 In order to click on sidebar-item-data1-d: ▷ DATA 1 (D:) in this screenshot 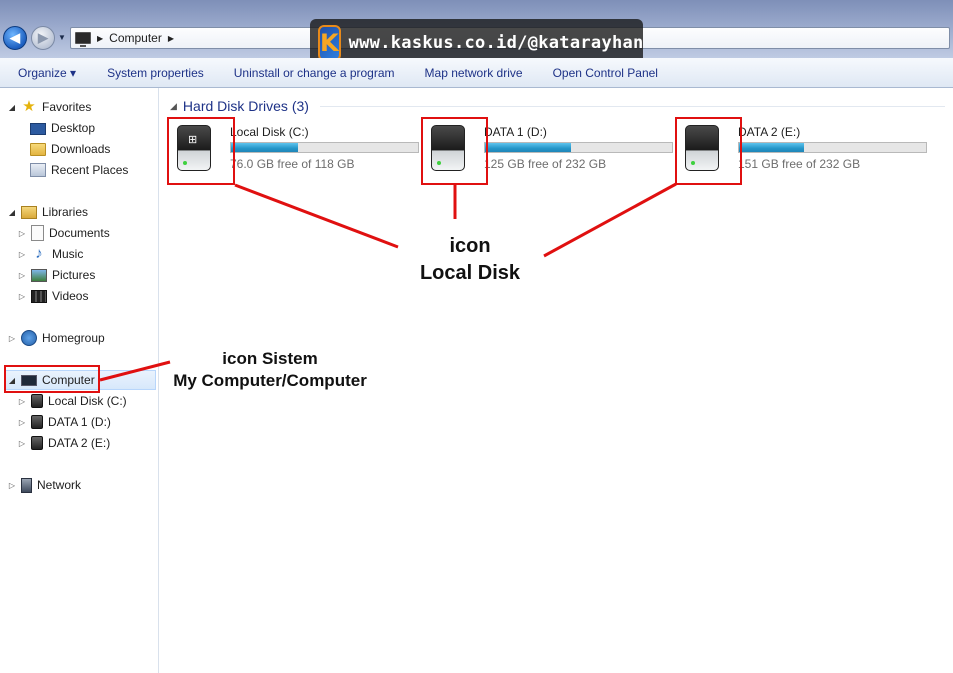, I will do `click(64, 422)`.